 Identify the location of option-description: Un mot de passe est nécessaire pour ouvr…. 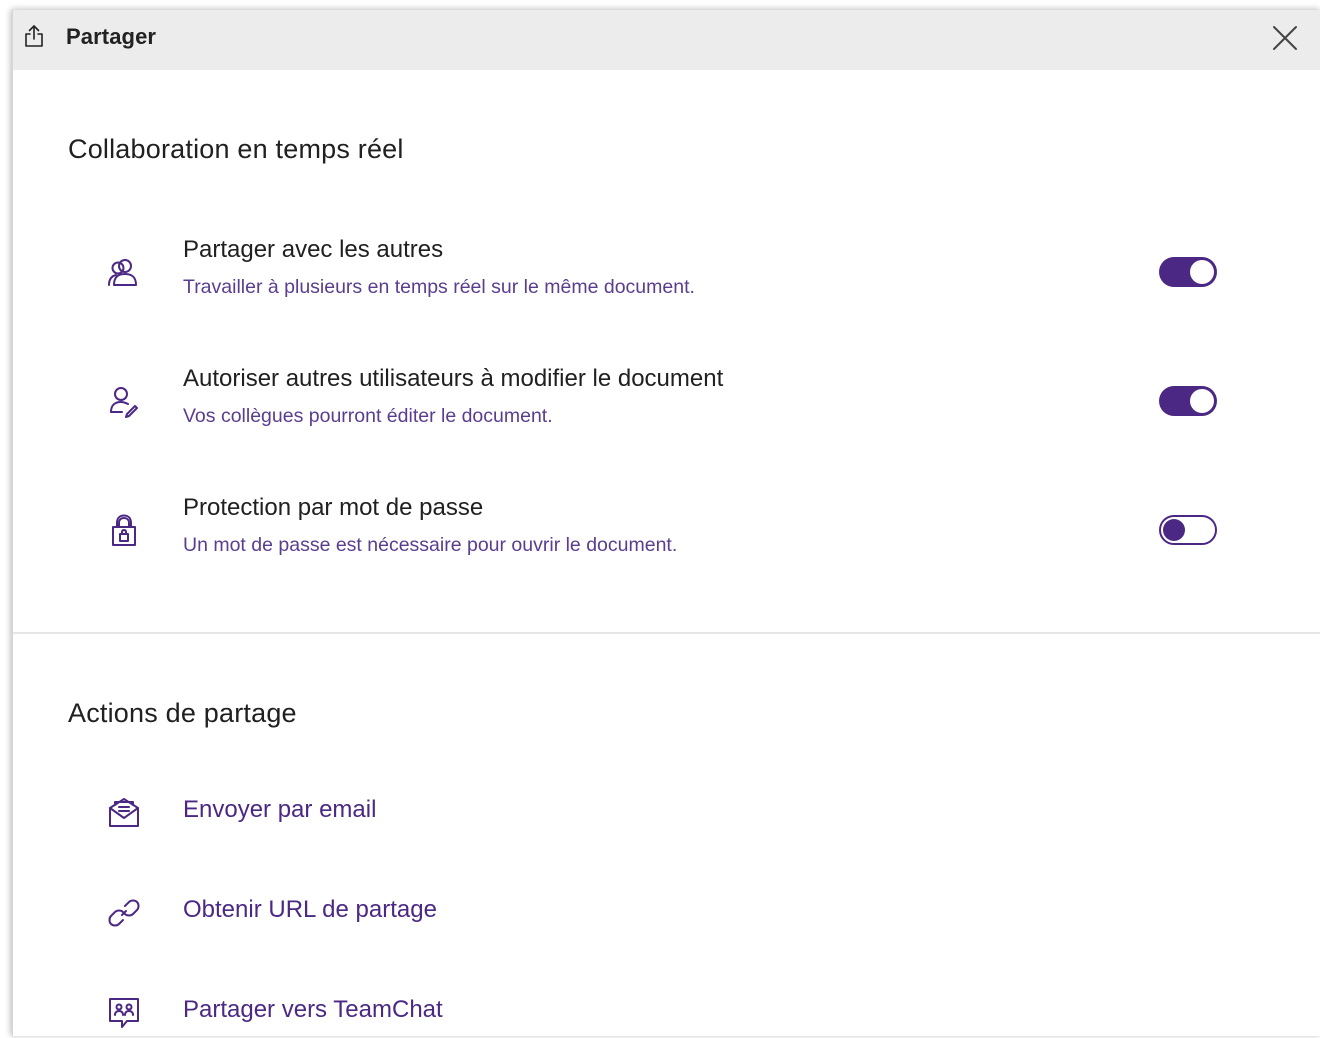
(430, 545).